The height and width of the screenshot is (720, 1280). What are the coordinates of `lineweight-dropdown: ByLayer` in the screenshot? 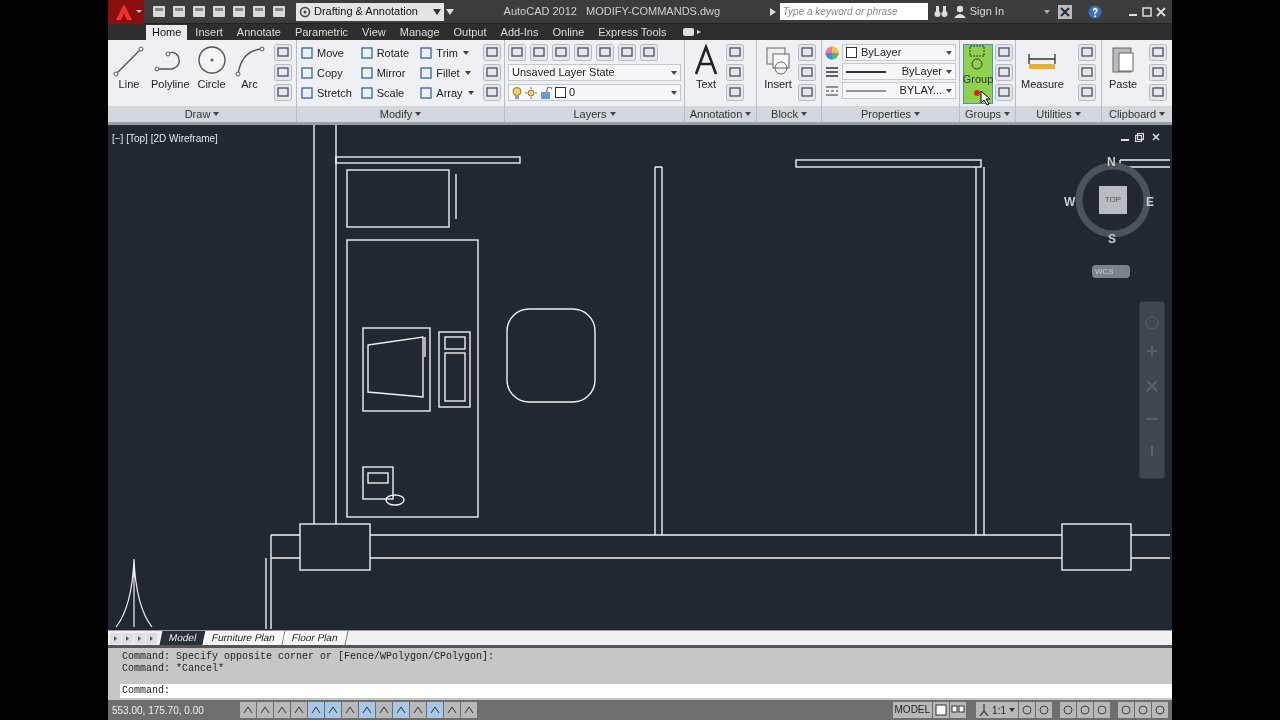 It's located at (899, 71).